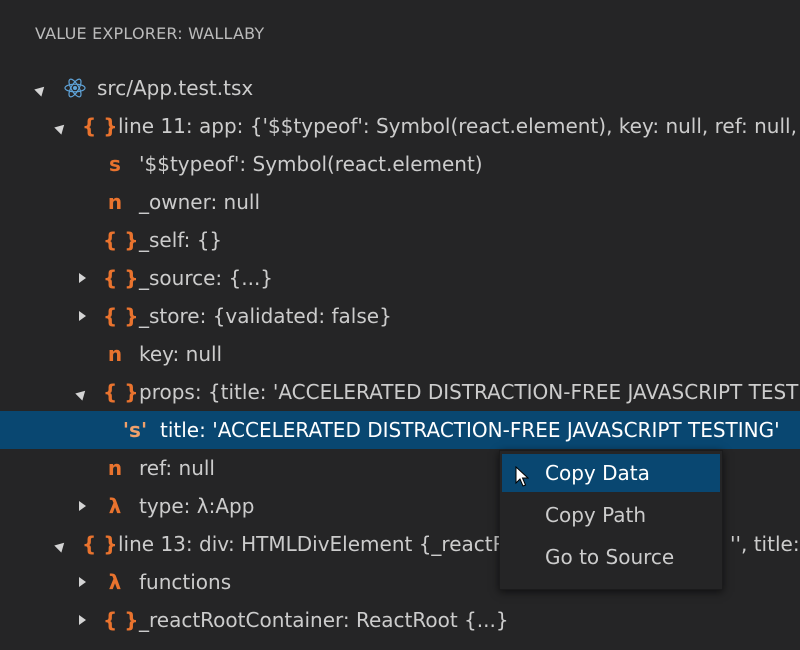 This screenshot has height=650, width=800. What do you see at coordinates (185, 582) in the screenshot?
I see `tree-row-label: functions` at bounding box center [185, 582].